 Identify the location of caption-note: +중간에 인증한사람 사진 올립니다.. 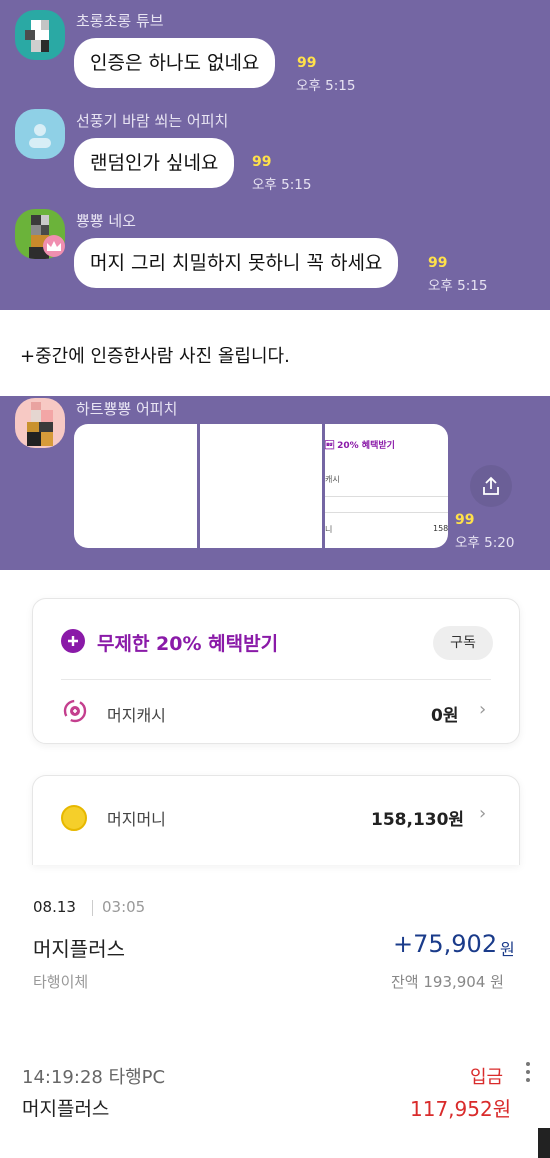
(275, 353).